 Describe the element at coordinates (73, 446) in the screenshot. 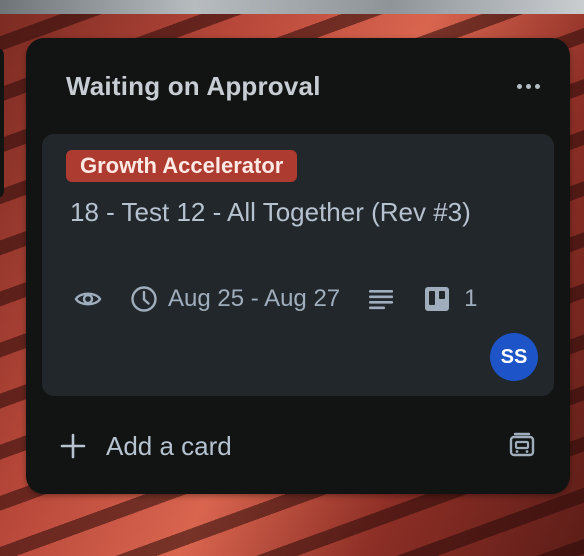

I see `plus-icon` at that location.